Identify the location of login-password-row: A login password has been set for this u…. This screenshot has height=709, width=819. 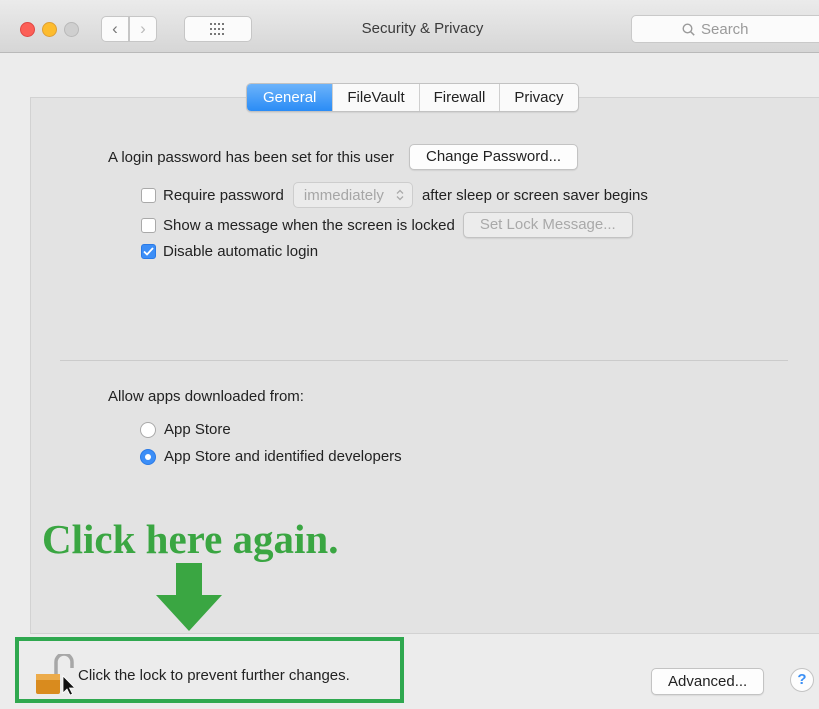
(343, 157).